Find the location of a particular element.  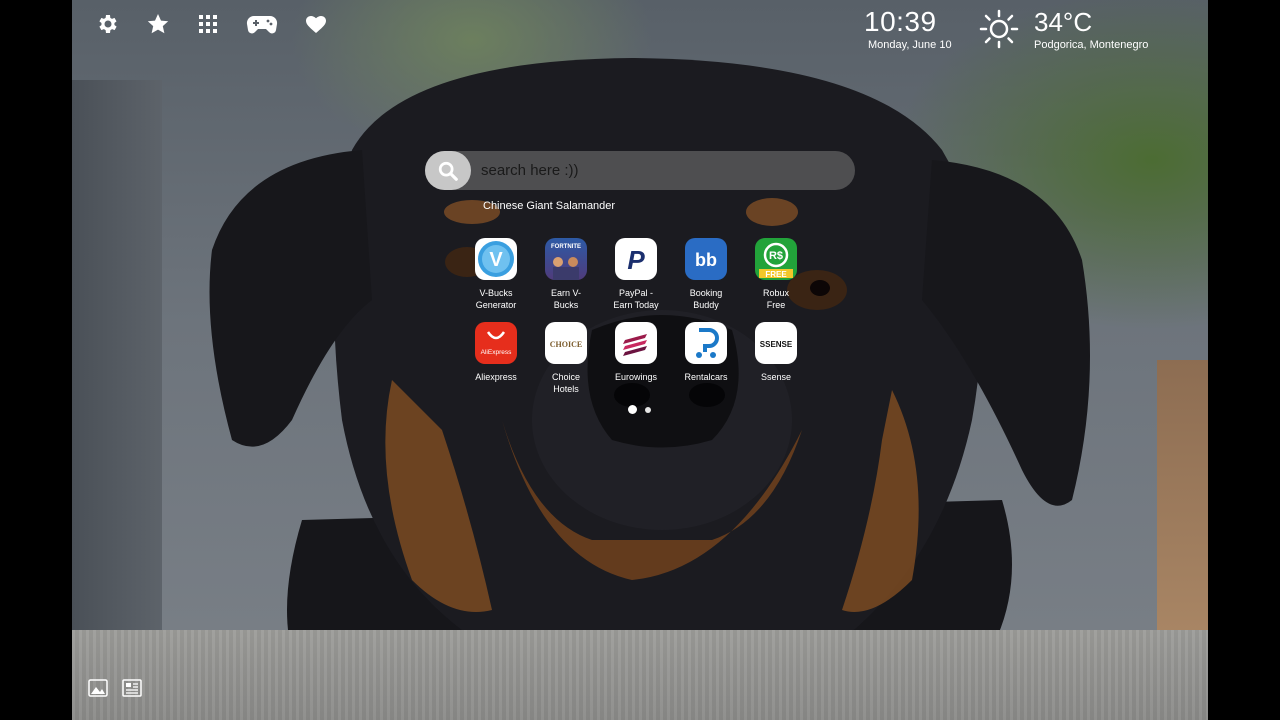

search-bar is located at coordinates (640, 170).